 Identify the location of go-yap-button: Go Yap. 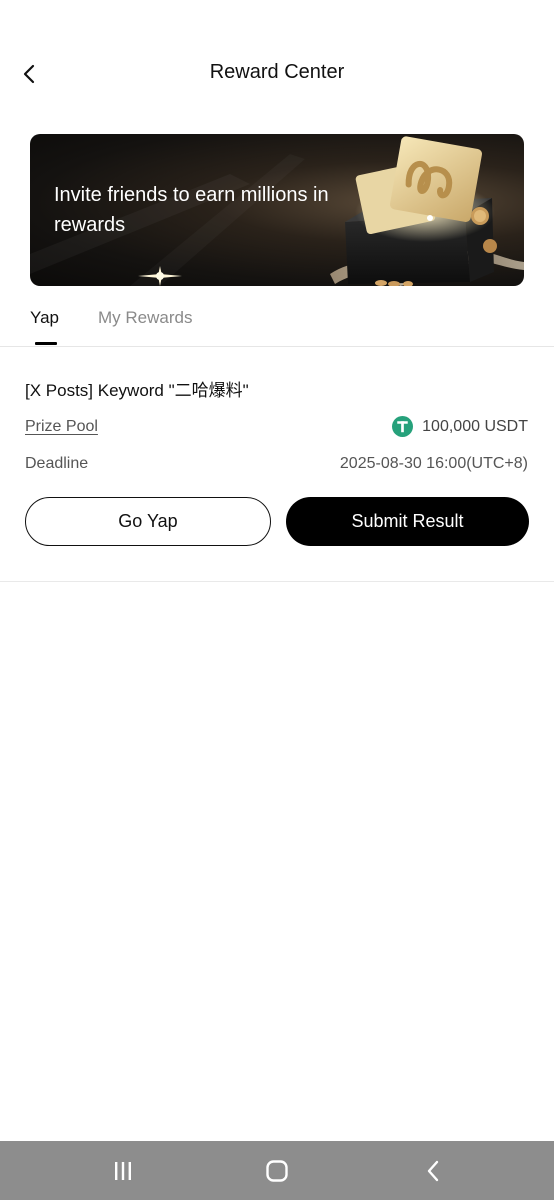
(148, 521).